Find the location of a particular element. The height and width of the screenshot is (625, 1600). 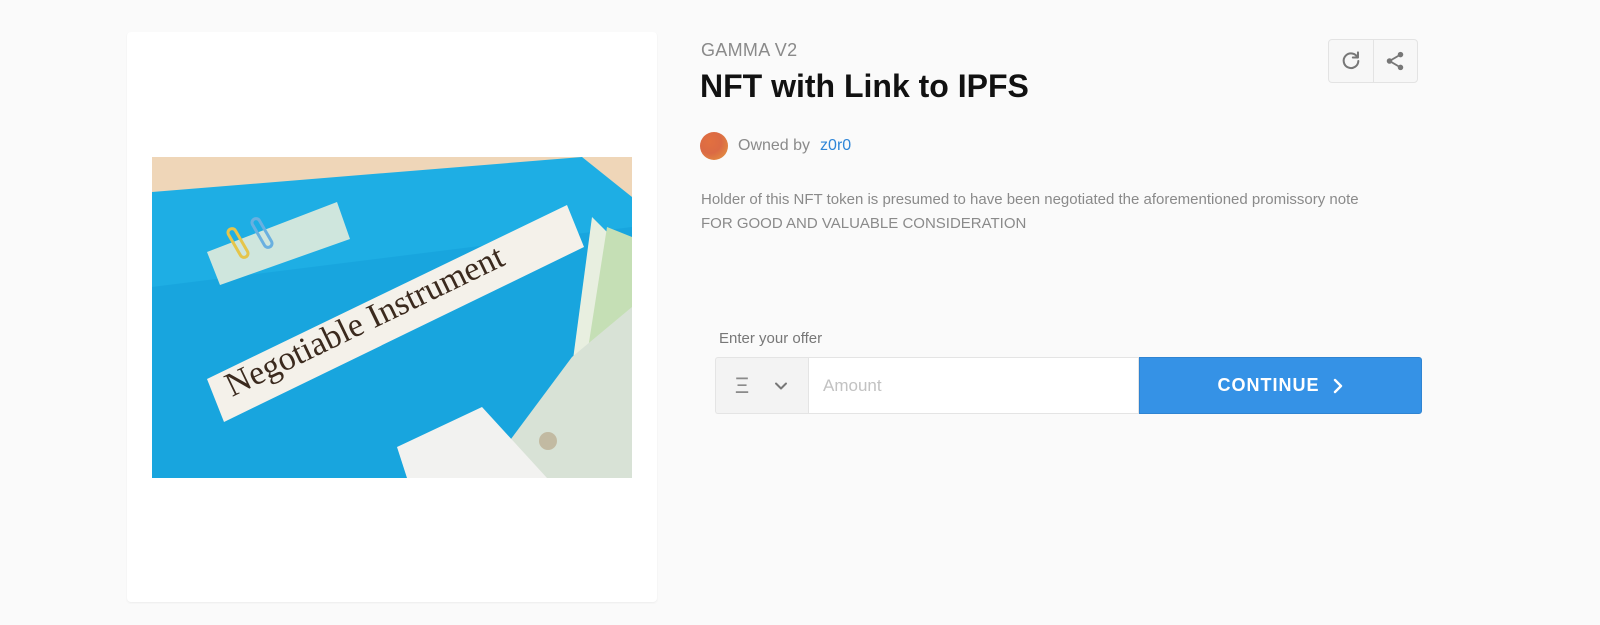

currency-select: Ξ is located at coordinates (761, 385).